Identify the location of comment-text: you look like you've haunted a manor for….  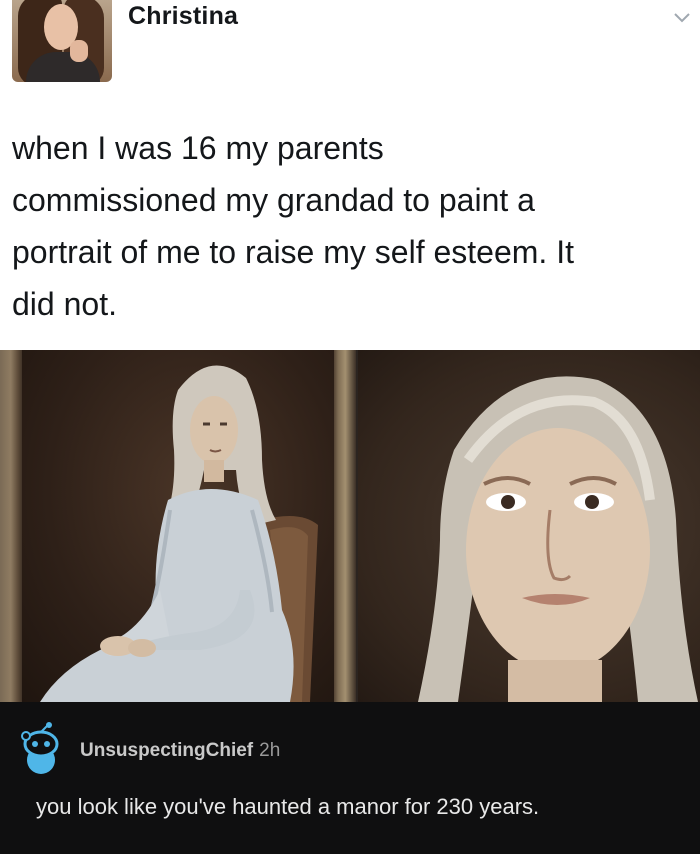
(288, 806).